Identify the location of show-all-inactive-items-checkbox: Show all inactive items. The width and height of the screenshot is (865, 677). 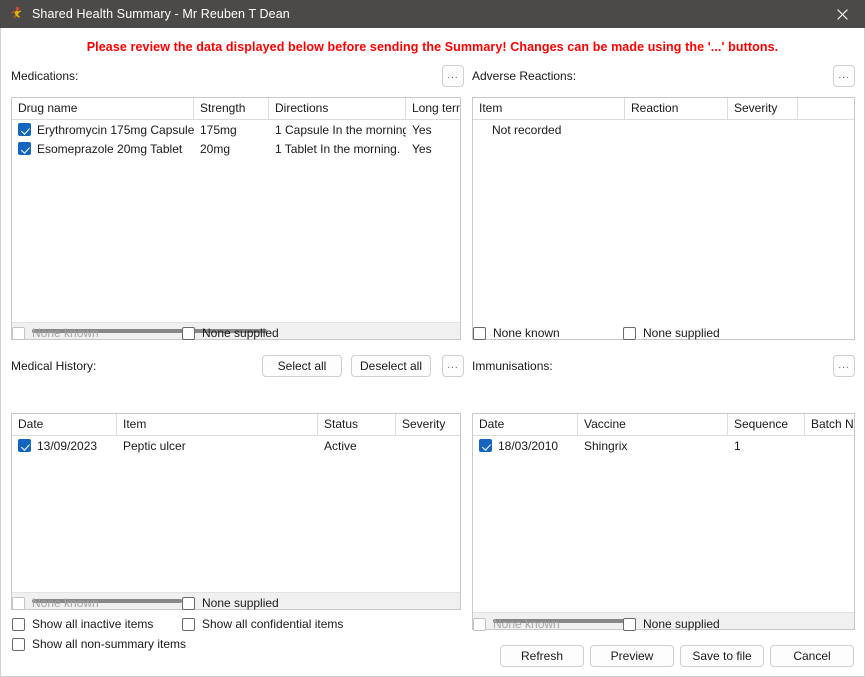
(82, 624).